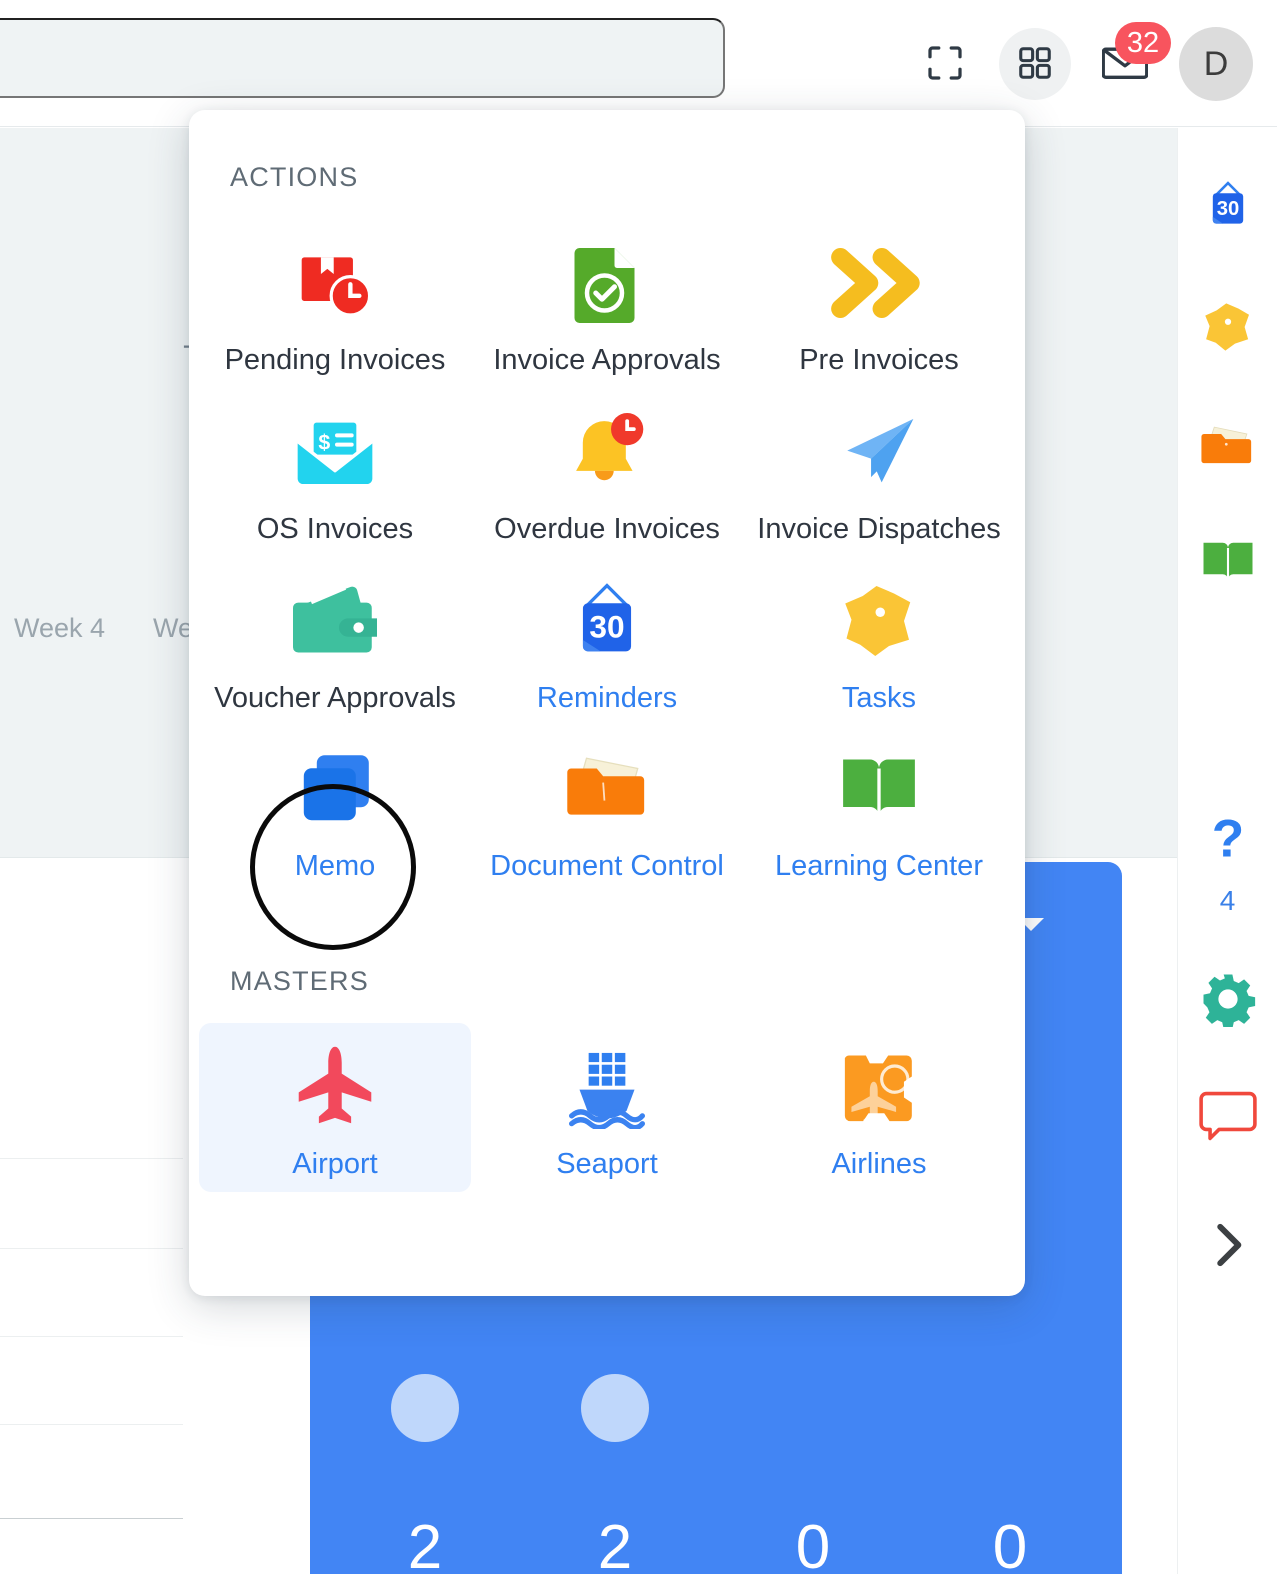  I want to click on tile-label: Airlines, so click(879, 1164).